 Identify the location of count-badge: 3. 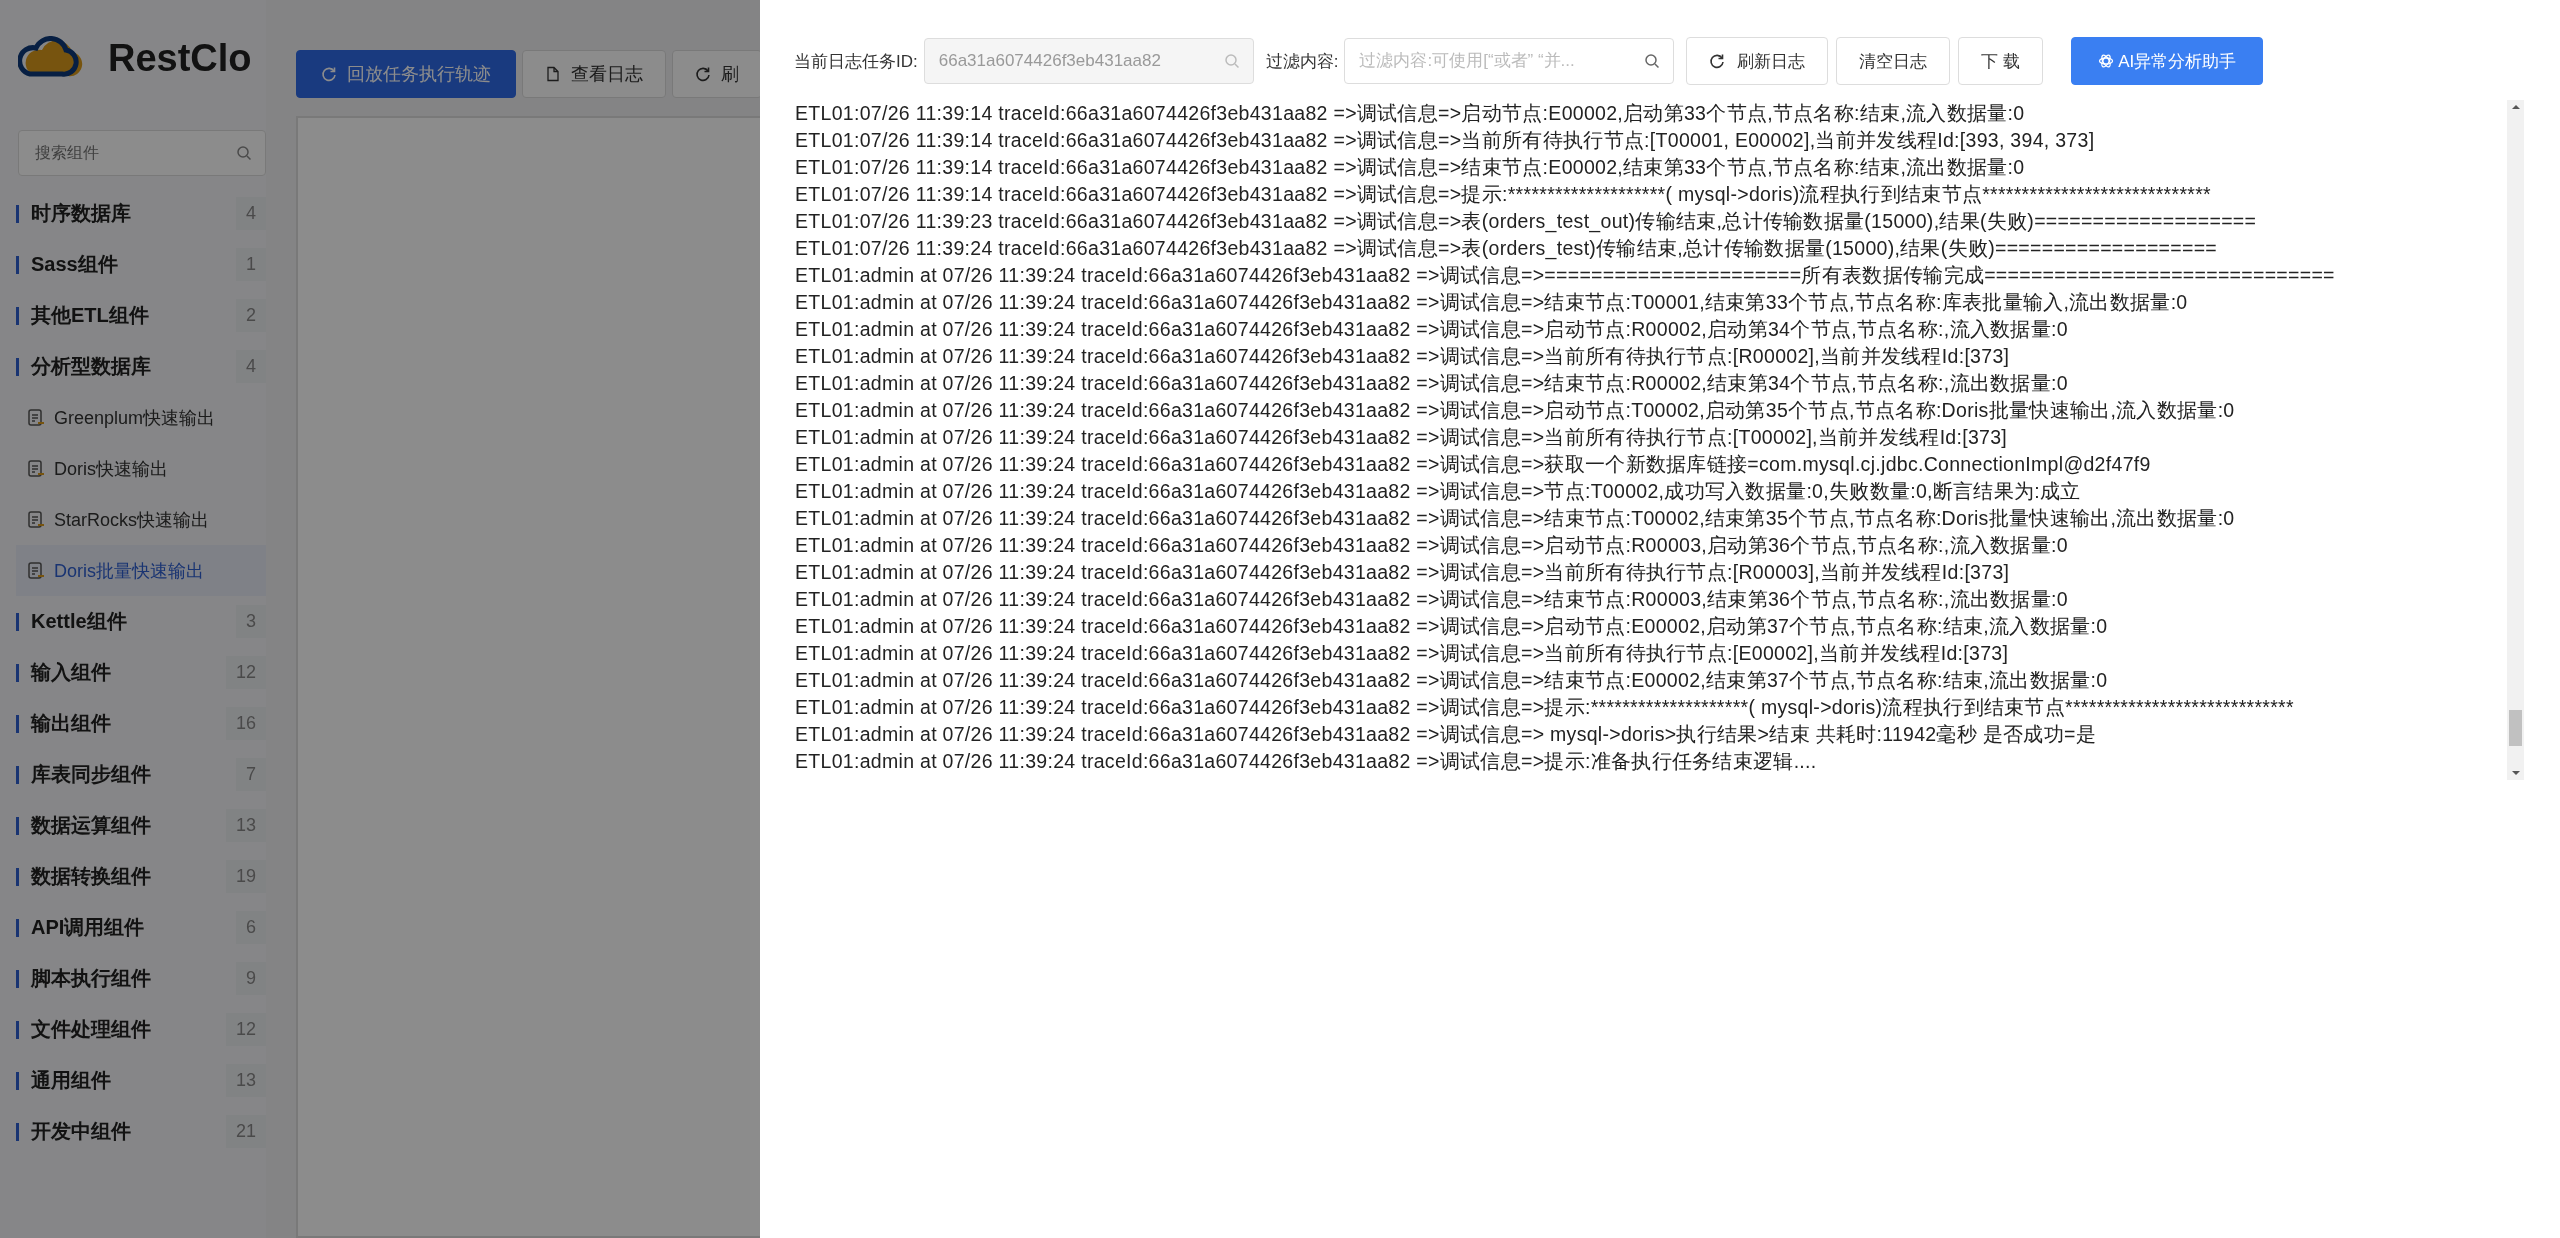
(251, 621).